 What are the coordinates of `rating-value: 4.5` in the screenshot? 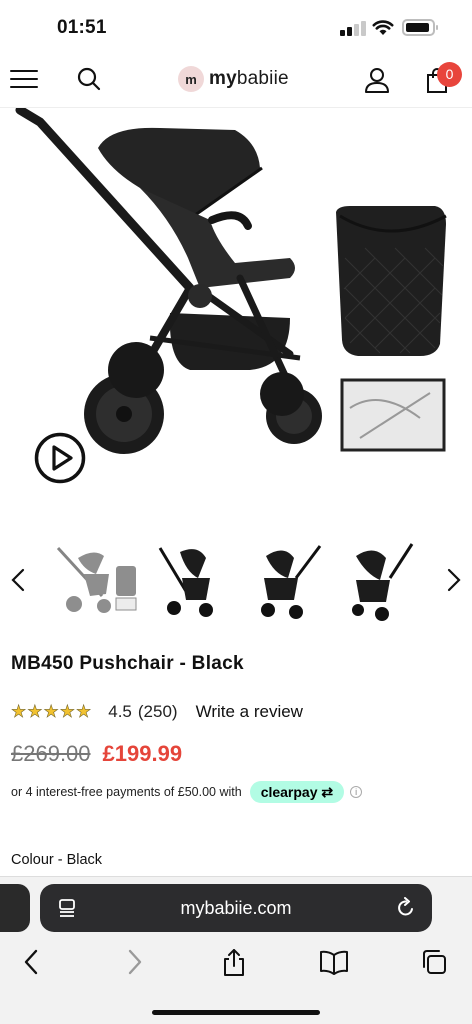 It's located at (120, 711).